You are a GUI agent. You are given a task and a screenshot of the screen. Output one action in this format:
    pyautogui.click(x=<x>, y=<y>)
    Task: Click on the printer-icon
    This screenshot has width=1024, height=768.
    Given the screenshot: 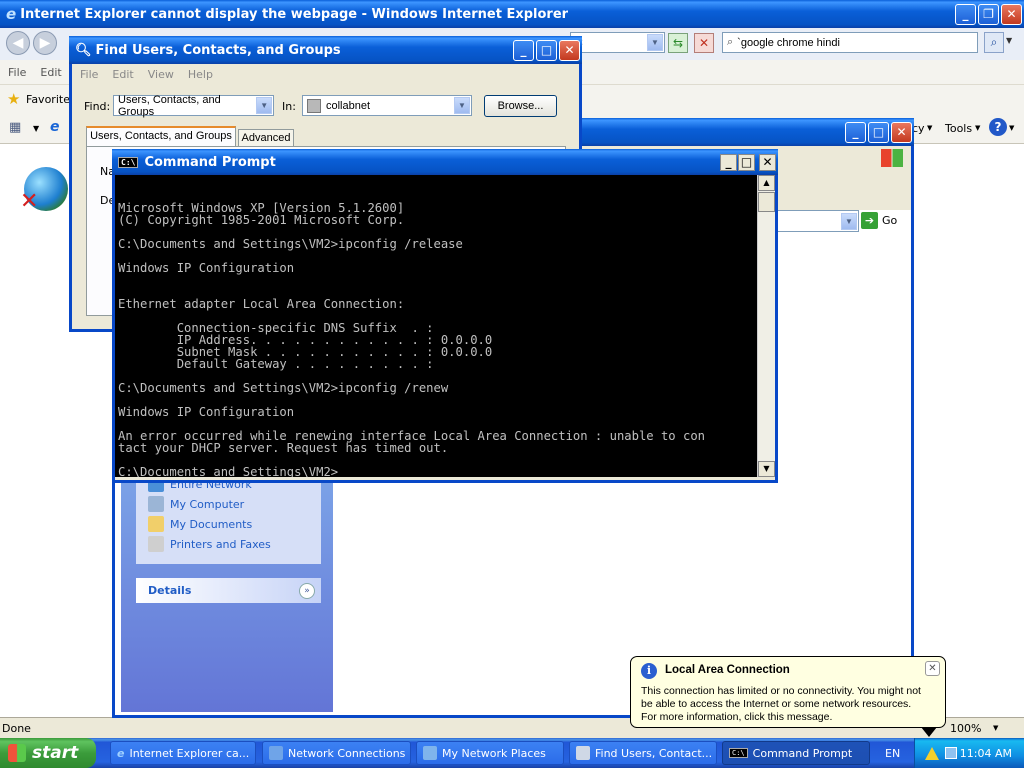 What is the action you would take?
    pyautogui.click(x=156, y=544)
    